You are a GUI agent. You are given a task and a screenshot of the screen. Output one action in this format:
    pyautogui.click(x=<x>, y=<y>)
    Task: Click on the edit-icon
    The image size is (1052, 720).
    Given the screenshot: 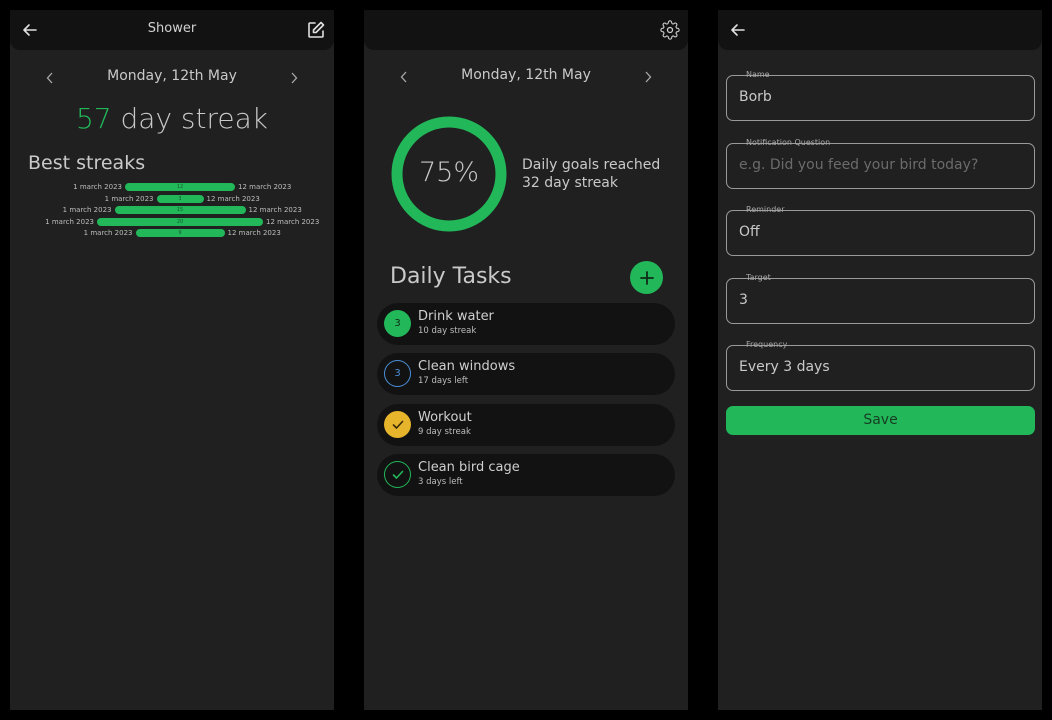 What is the action you would take?
    pyautogui.click(x=316, y=29)
    